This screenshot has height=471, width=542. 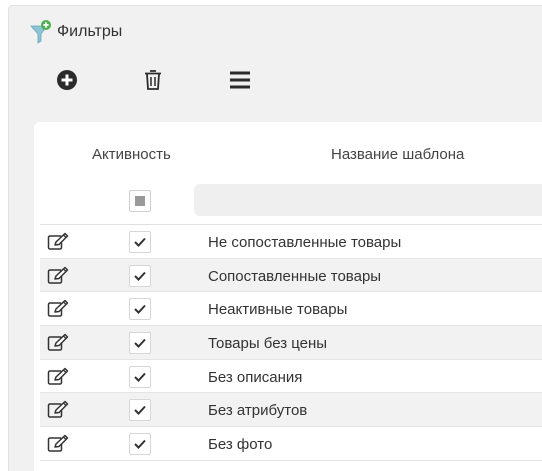 I want to click on menu-button, so click(x=240, y=82).